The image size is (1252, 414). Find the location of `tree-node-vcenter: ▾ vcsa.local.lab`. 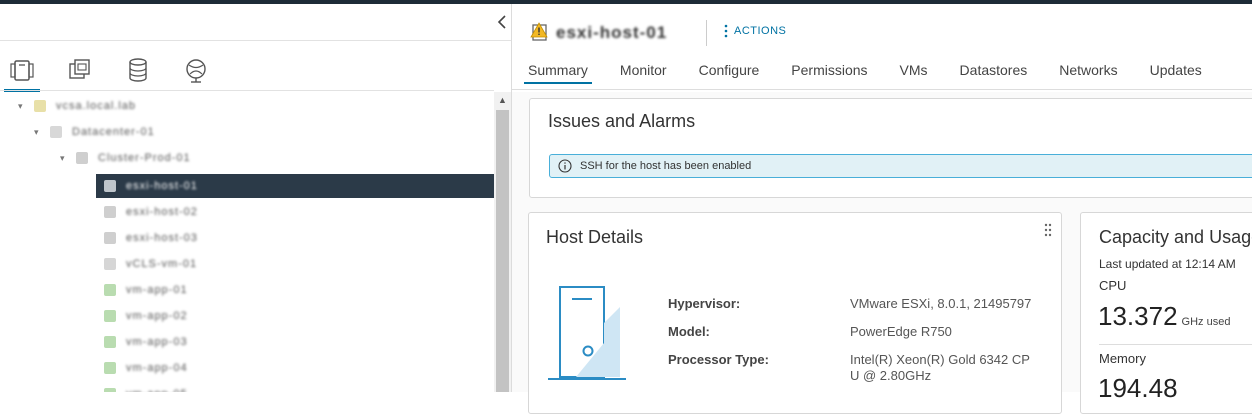

tree-node-vcenter: ▾ vcsa.local.lab is located at coordinates (77, 106).